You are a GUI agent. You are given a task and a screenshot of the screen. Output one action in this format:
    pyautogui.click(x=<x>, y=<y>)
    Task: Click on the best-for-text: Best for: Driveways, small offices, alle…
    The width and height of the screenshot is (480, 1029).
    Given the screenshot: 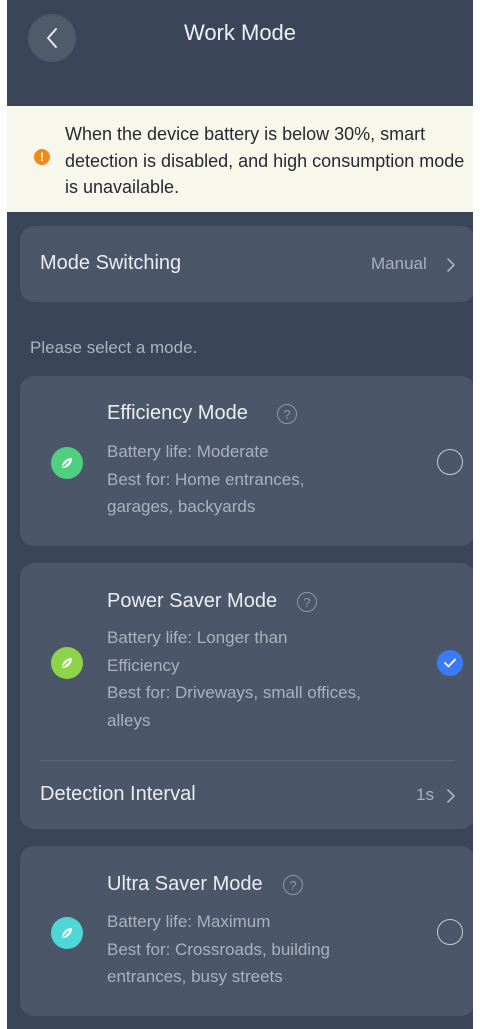 What is the action you would take?
    pyautogui.click(x=234, y=706)
    